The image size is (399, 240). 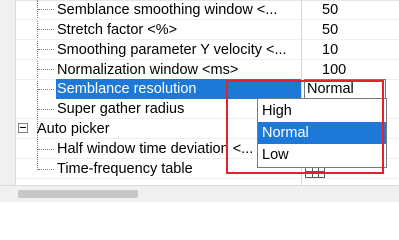 What do you see at coordinates (78, 194) in the screenshot?
I see `scrollbar-thumb` at bounding box center [78, 194].